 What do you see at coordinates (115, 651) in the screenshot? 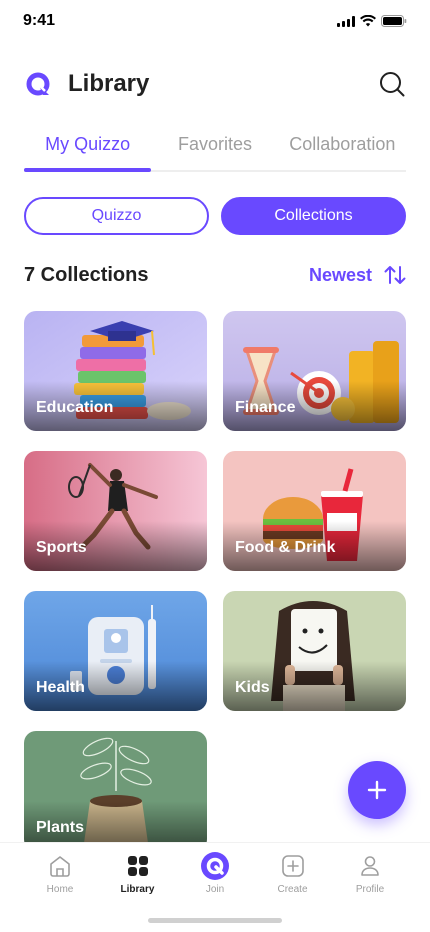
I see `collection-card-health: Health` at bounding box center [115, 651].